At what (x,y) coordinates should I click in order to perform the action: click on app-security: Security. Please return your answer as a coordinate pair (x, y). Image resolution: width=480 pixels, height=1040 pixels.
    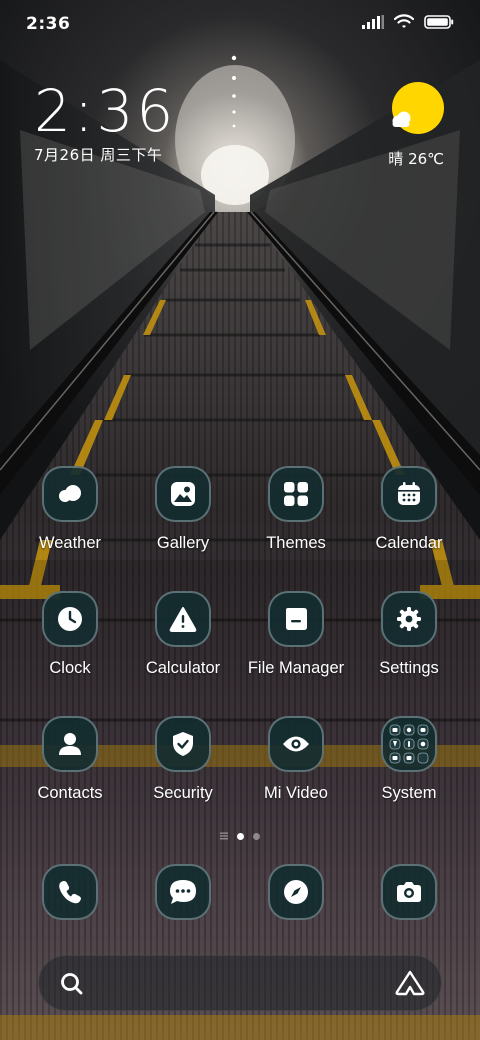
    Looking at the image, I should click on (183, 759).